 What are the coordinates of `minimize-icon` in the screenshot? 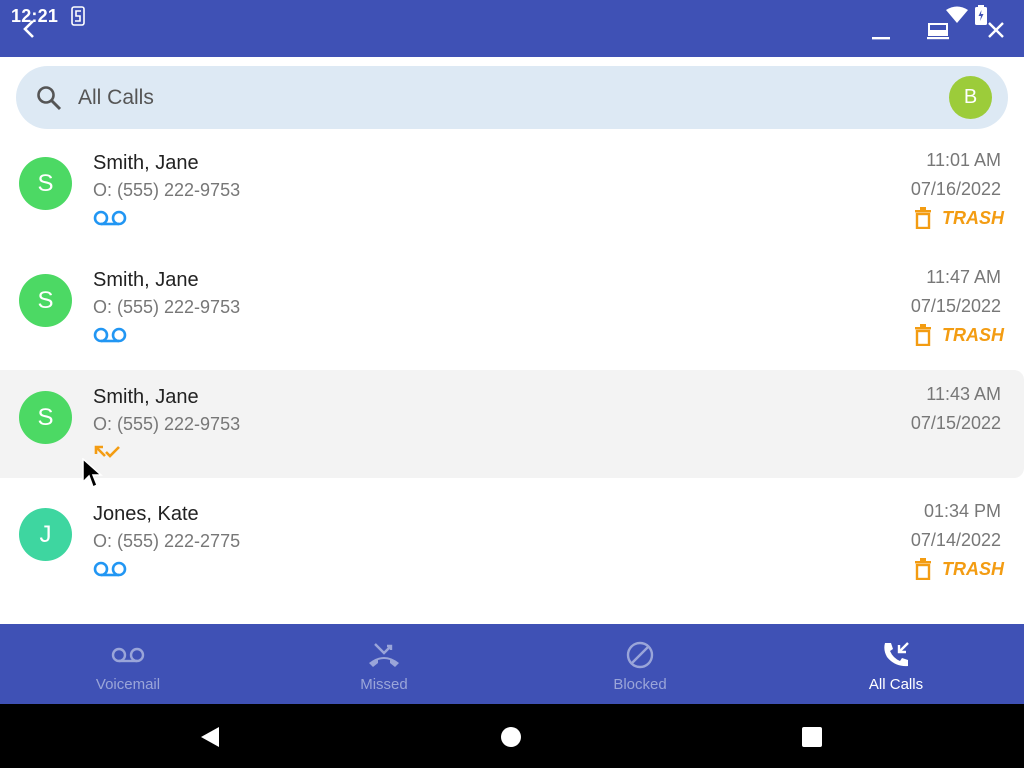 It's located at (881, 38).